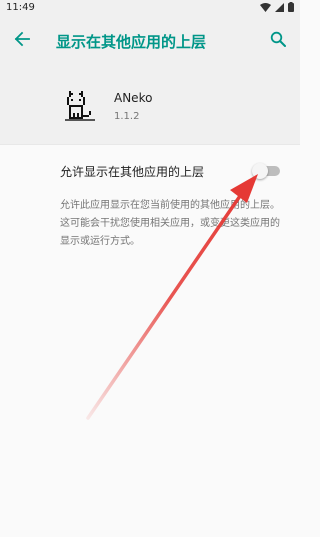 This screenshot has height=537, width=320. What do you see at coordinates (132, 171) in the screenshot?
I see `overlay-permission-label: 允许显示在其他应用的上层` at bounding box center [132, 171].